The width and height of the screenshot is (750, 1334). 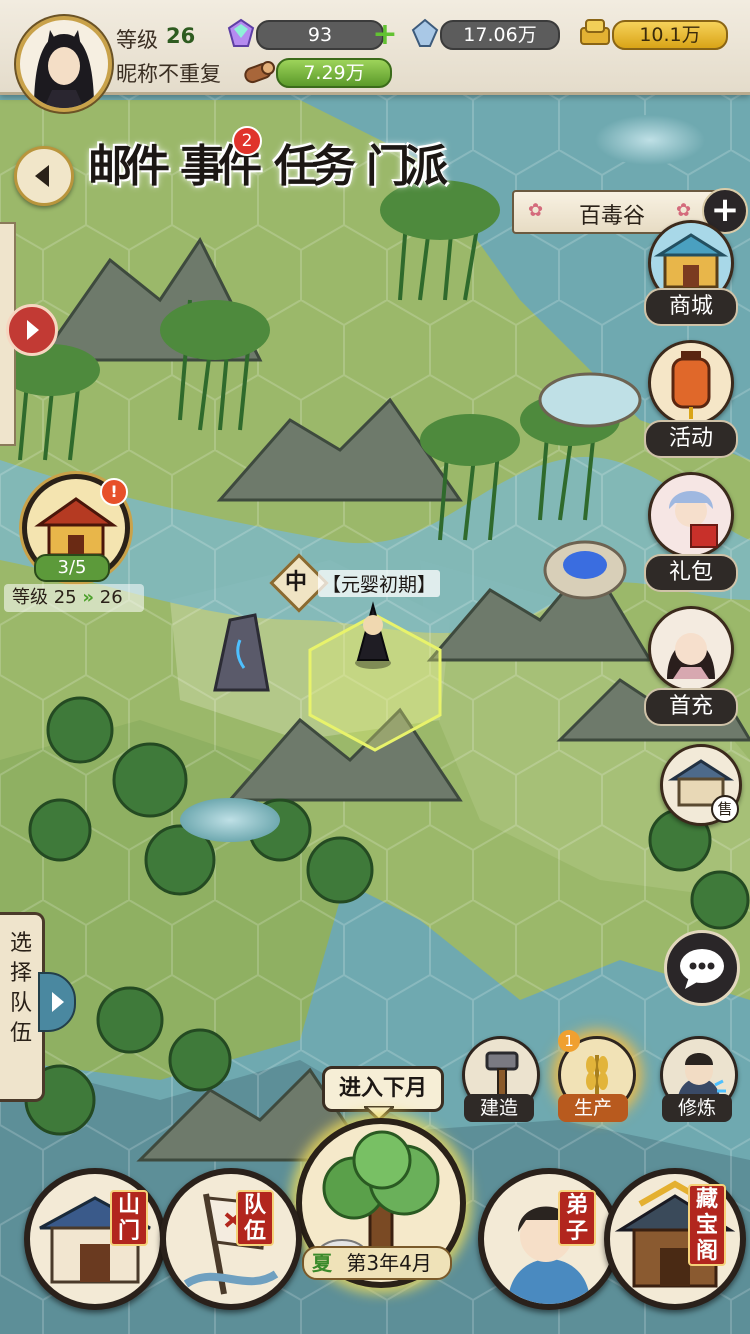 What do you see at coordinates (500, 35) in the screenshot?
I see `crystal-amount: 17.06万` at bounding box center [500, 35].